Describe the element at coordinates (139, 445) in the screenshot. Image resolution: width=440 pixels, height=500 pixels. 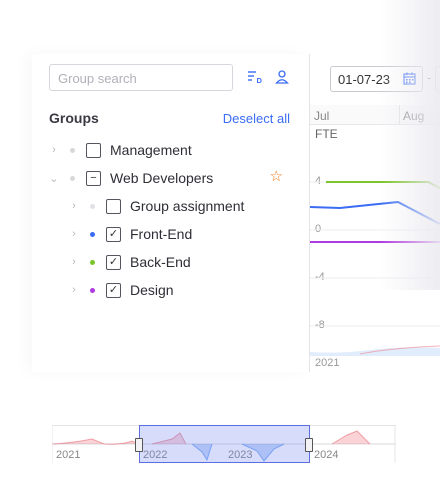
I see `navigator-left-handle` at that location.